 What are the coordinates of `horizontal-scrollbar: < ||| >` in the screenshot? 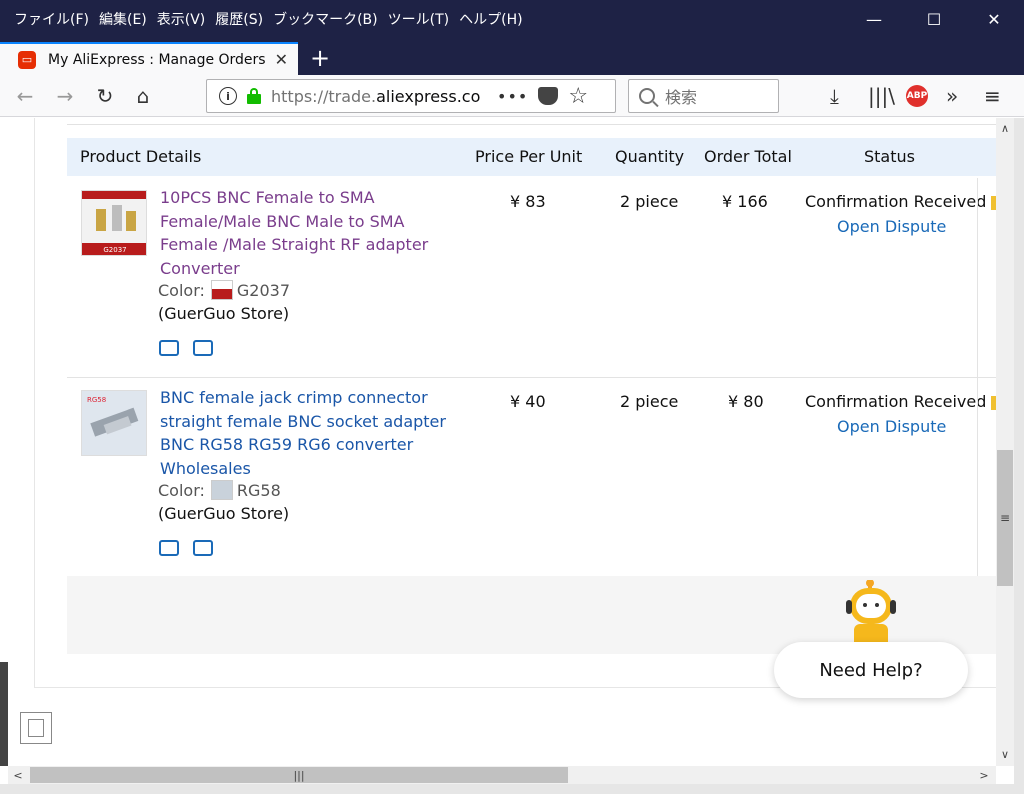 It's located at (502, 775).